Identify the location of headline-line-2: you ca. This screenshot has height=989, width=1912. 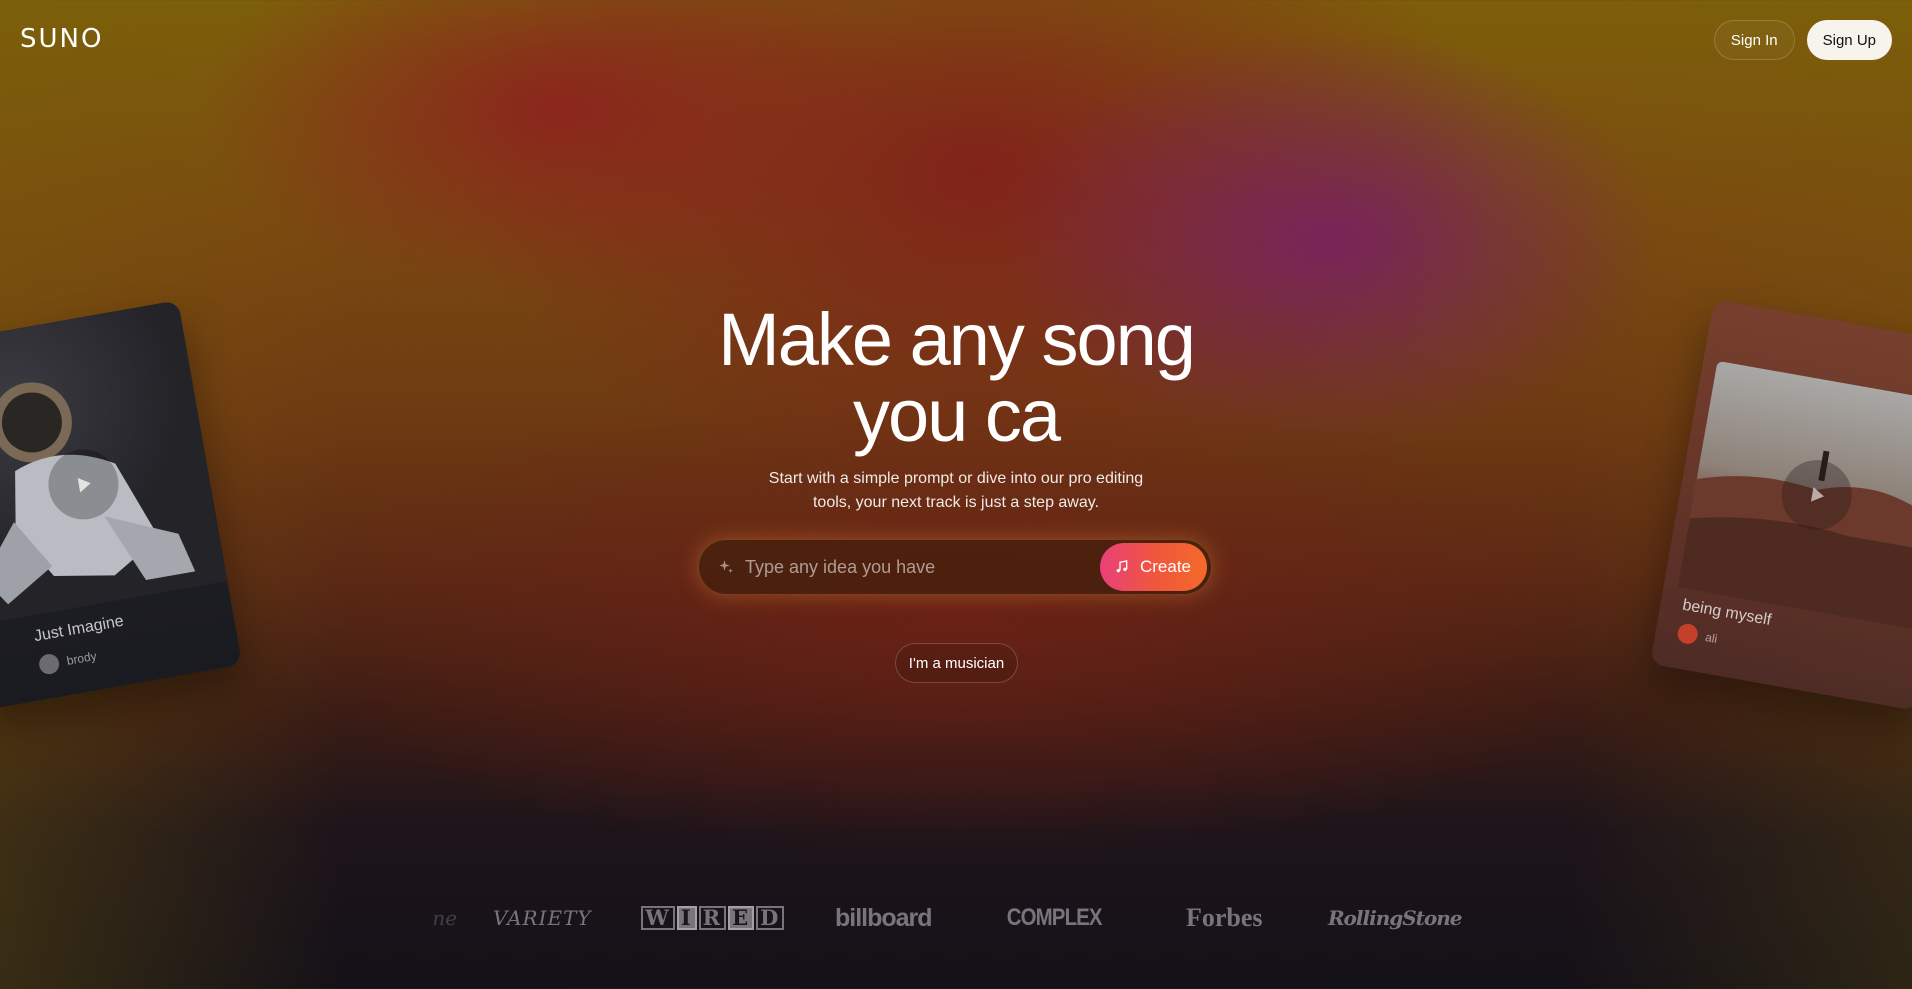
(956, 415).